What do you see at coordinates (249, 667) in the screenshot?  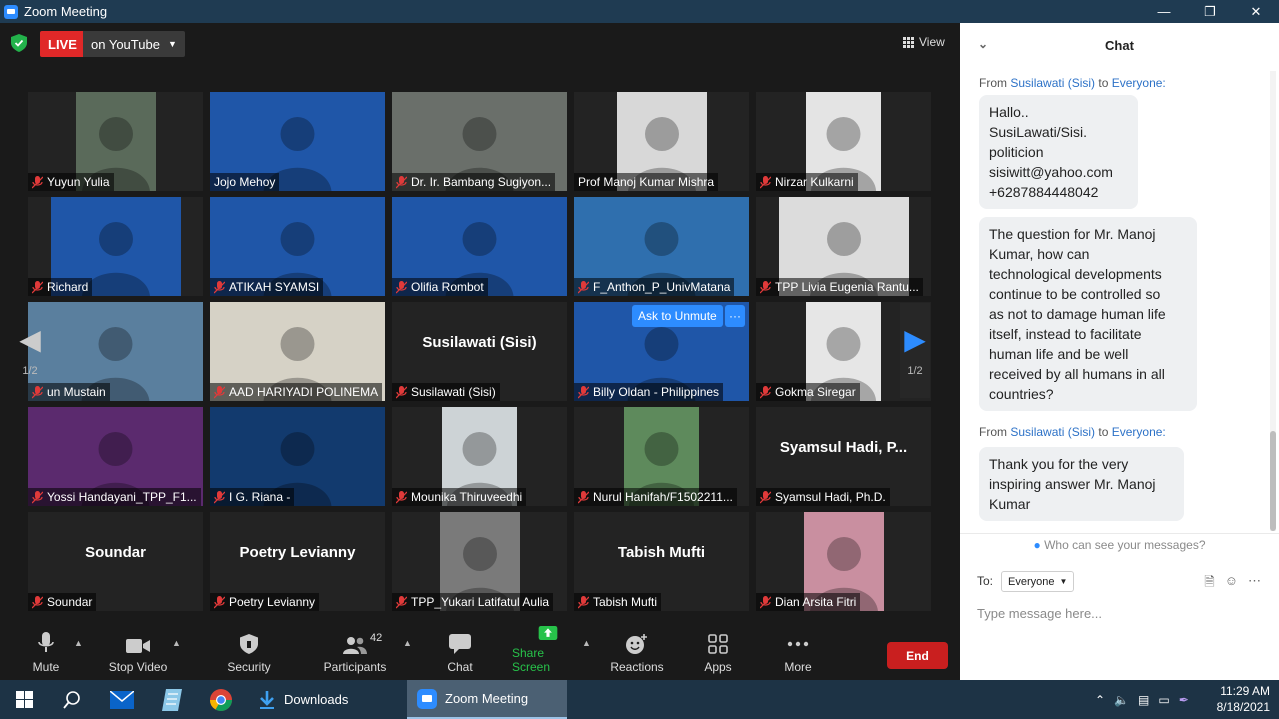 I see `security-label: Security` at bounding box center [249, 667].